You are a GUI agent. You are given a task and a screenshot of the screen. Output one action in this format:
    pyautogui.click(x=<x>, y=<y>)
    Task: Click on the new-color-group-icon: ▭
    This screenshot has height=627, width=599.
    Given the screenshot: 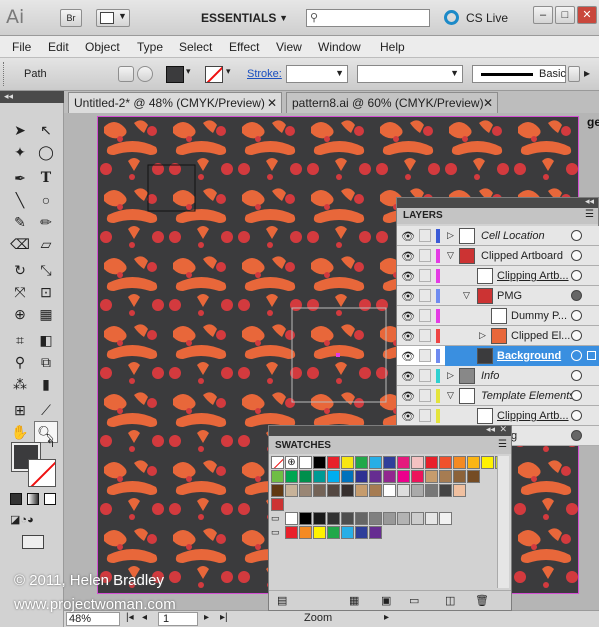 What is the action you would take?
    pyautogui.click(x=414, y=600)
    